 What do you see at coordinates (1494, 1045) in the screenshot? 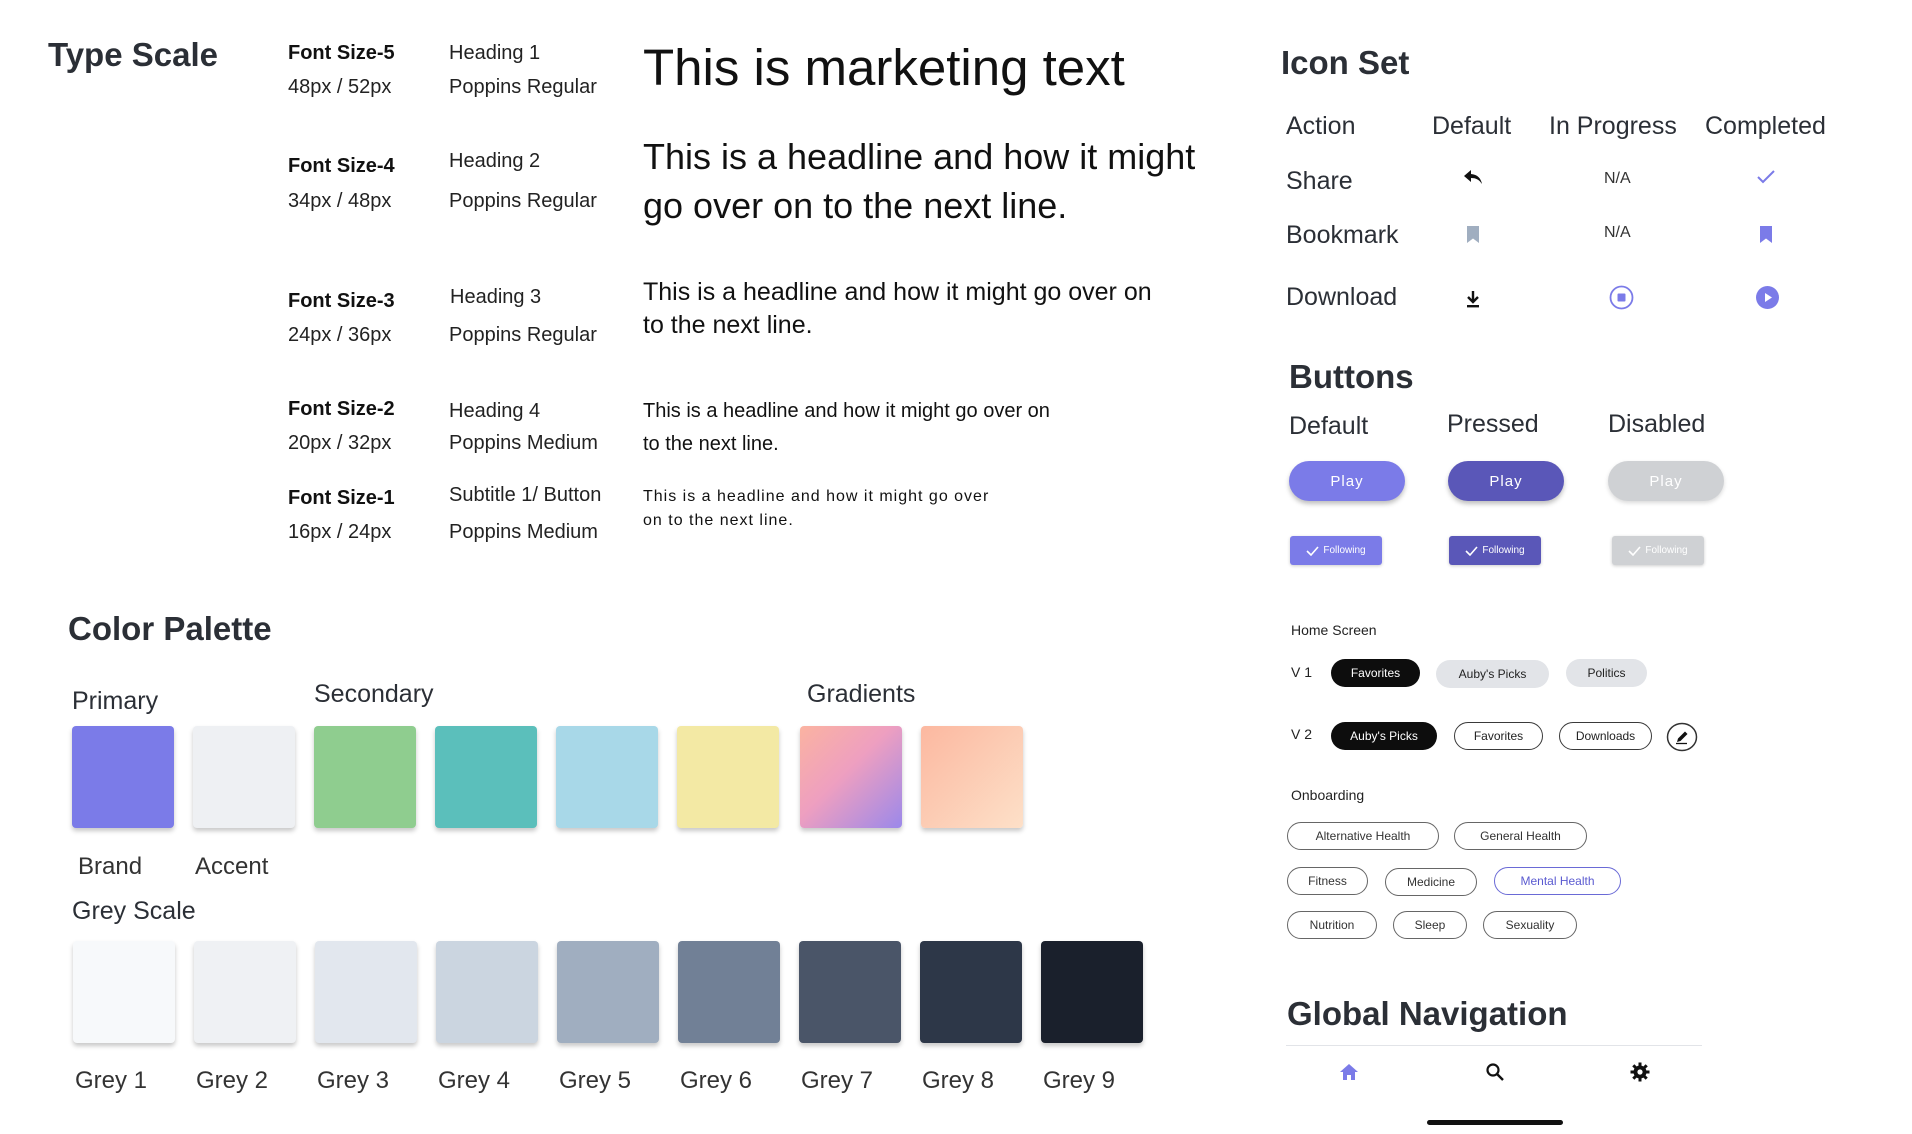
I see `nav-divider` at bounding box center [1494, 1045].